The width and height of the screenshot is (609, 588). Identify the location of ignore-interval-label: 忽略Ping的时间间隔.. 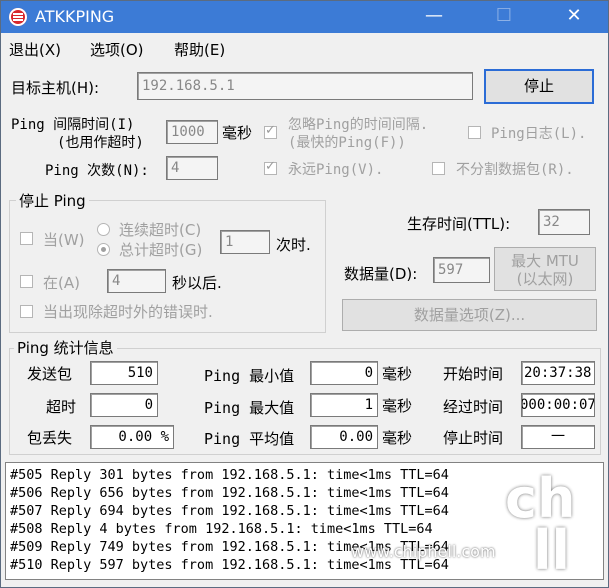
(358, 125).